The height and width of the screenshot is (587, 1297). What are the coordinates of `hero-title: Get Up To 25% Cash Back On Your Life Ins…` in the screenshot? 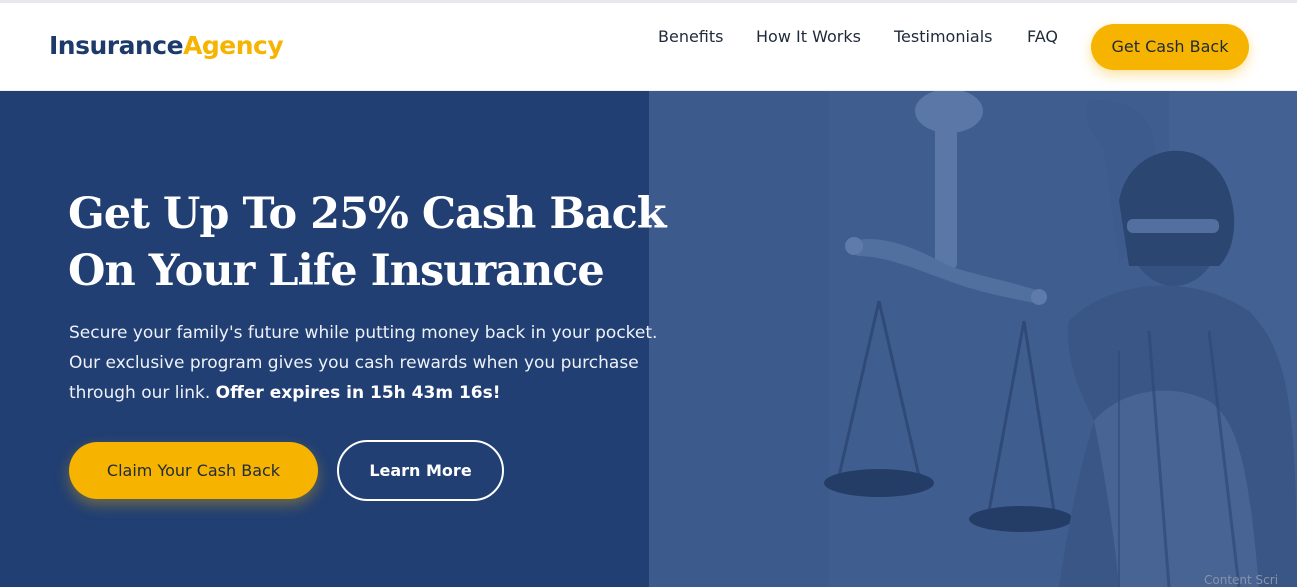 It's located at (368, 243).